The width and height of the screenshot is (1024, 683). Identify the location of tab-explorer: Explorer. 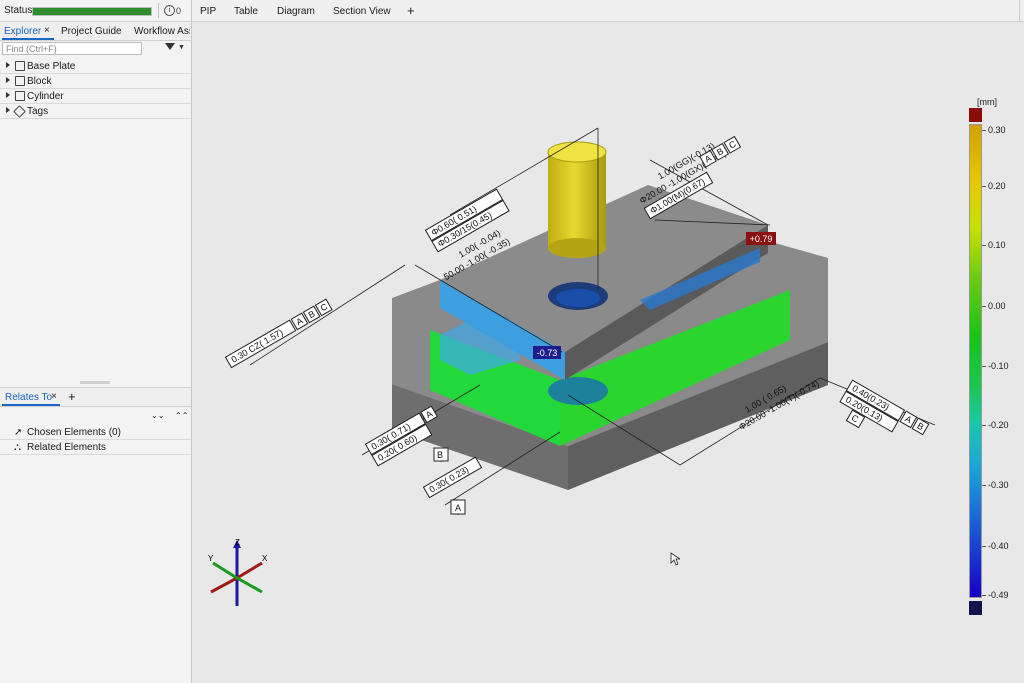
(22, 31).